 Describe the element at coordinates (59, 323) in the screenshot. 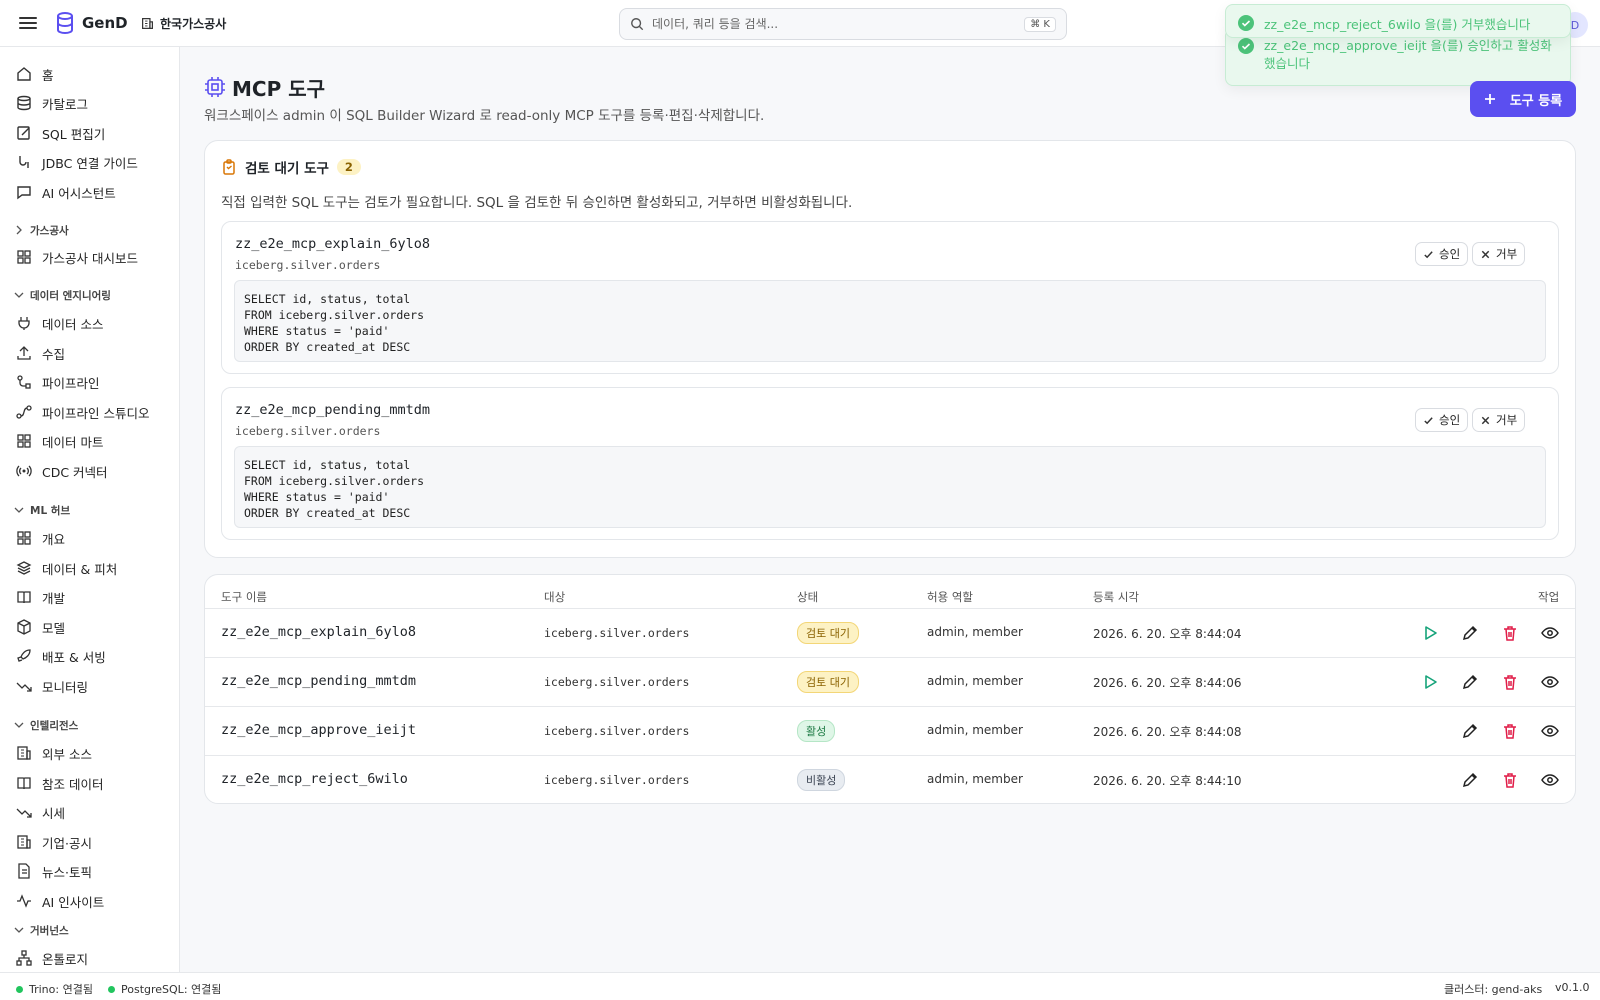

I see `sidebar-item-data-source: 데이터 소스` at that location.